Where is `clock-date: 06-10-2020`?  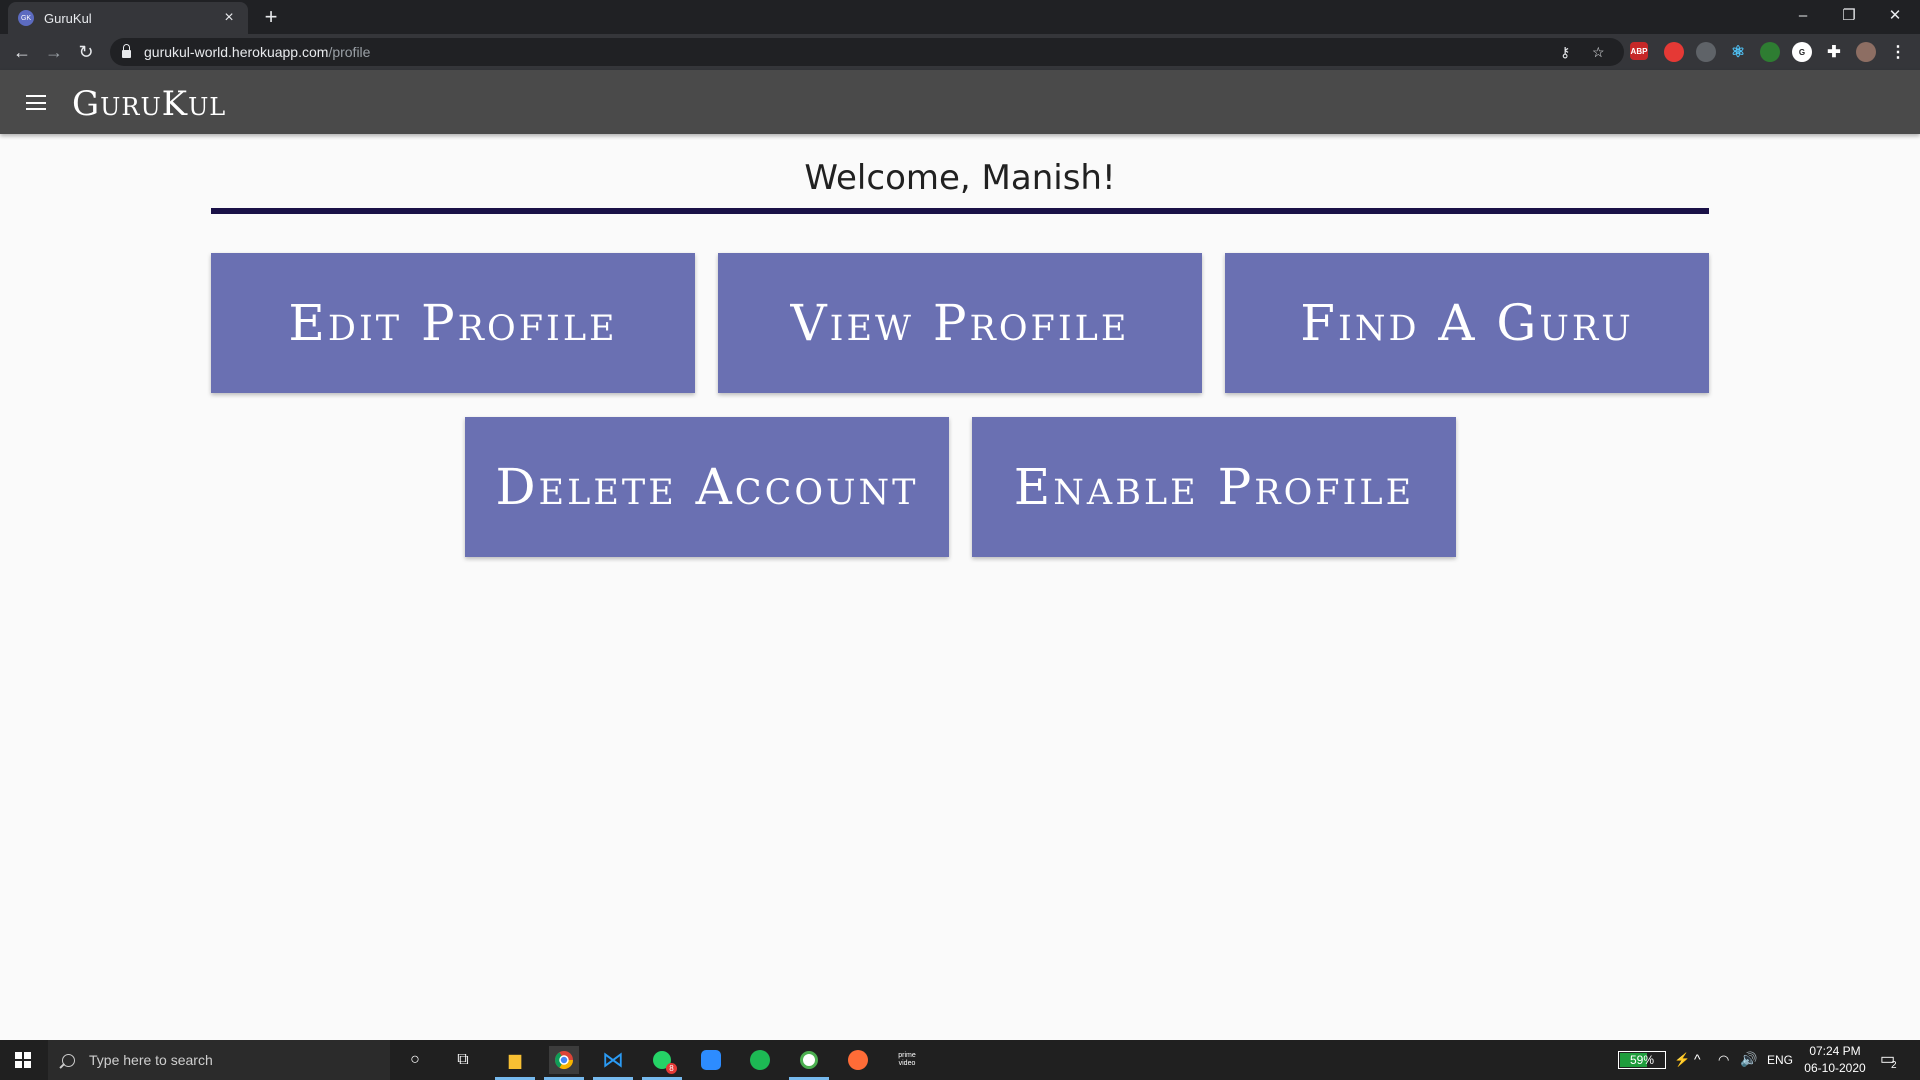
clock-date: 06-10-2020 is located at coordinates (1835, 1068).